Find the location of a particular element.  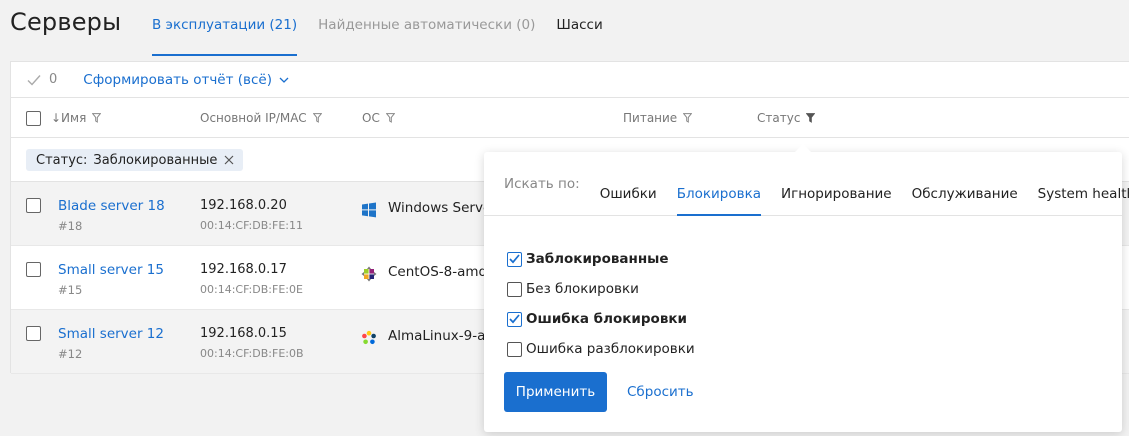

generate-report-button: Сформировать отчёт (всё) is located at coordinates (186, 80).